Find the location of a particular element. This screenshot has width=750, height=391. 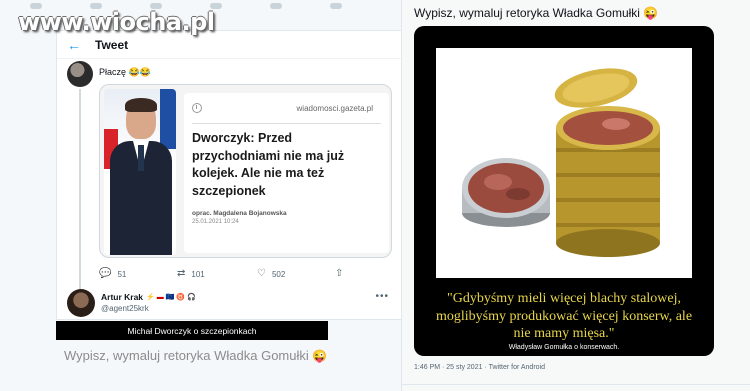

retweet-button: ⇄ 101 is located at coordinates (217, 274).